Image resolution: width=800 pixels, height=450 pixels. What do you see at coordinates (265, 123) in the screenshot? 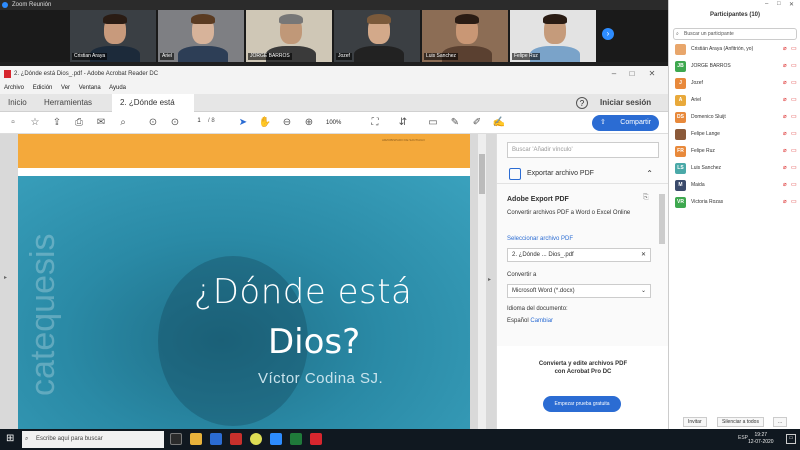
I see `hand-icon: ✋` at bounding box center [265, 123].